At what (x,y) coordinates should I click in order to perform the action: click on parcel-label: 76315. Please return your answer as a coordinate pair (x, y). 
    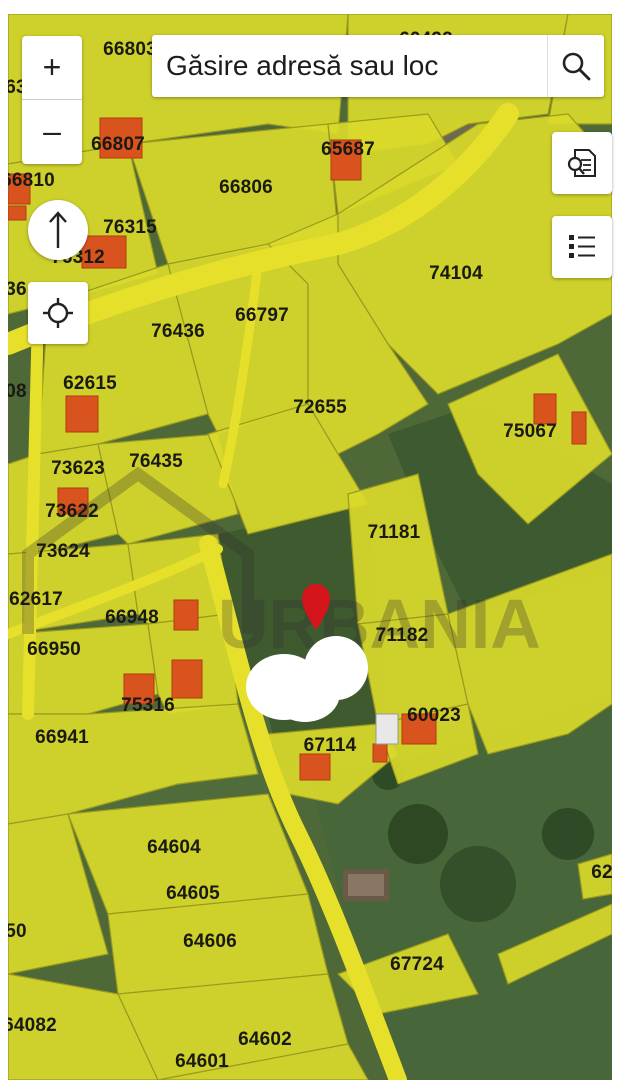
    Looking at the image, I should click on (130, 227).